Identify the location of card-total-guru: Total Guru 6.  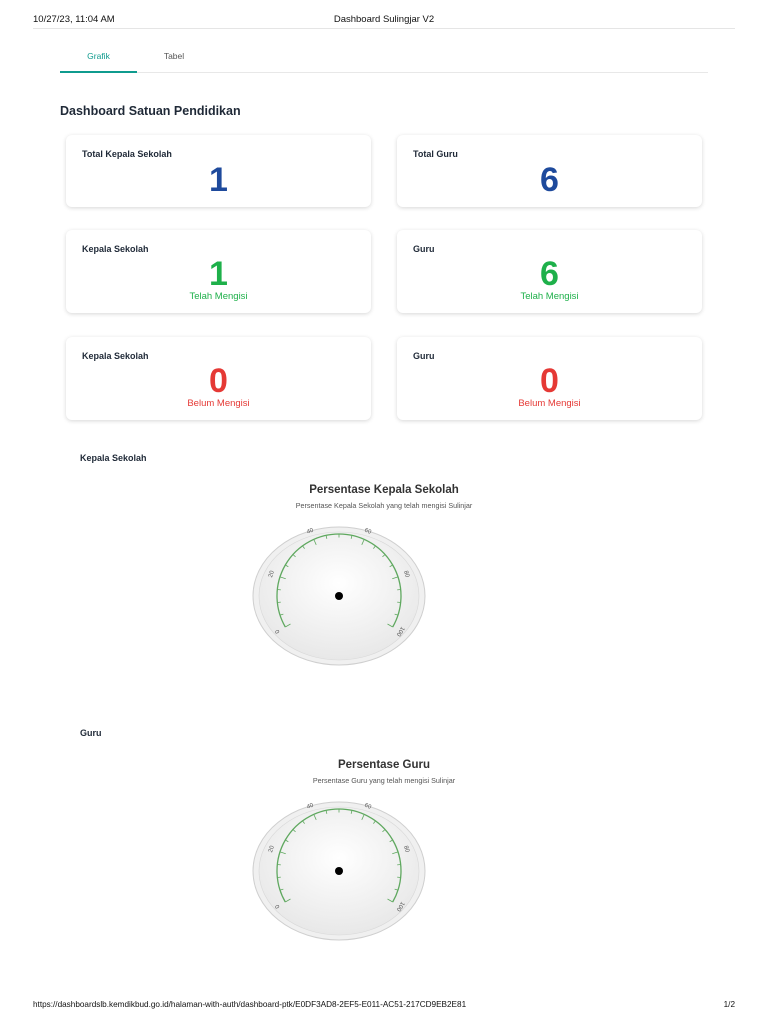
(549, 171).